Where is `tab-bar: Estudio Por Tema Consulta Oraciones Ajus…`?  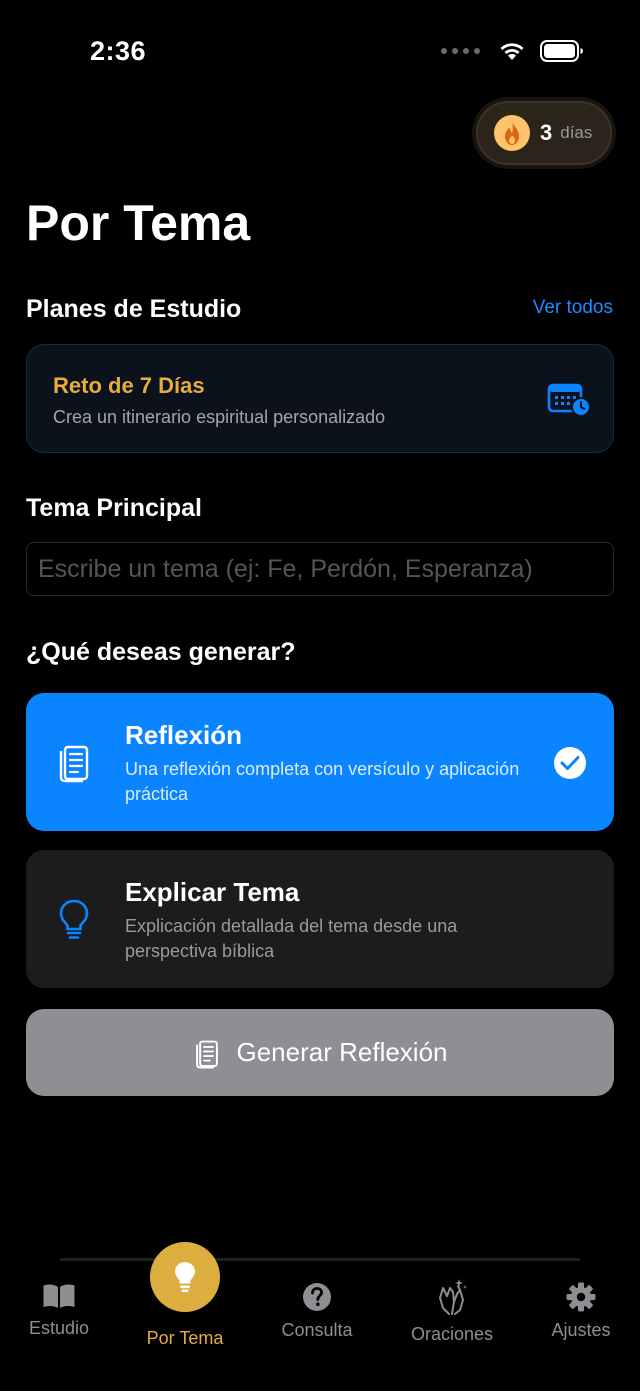
tab-bar: Estudio Por Tema Consulta Oraciones Ajus… is located at coordinates (320, 1316).